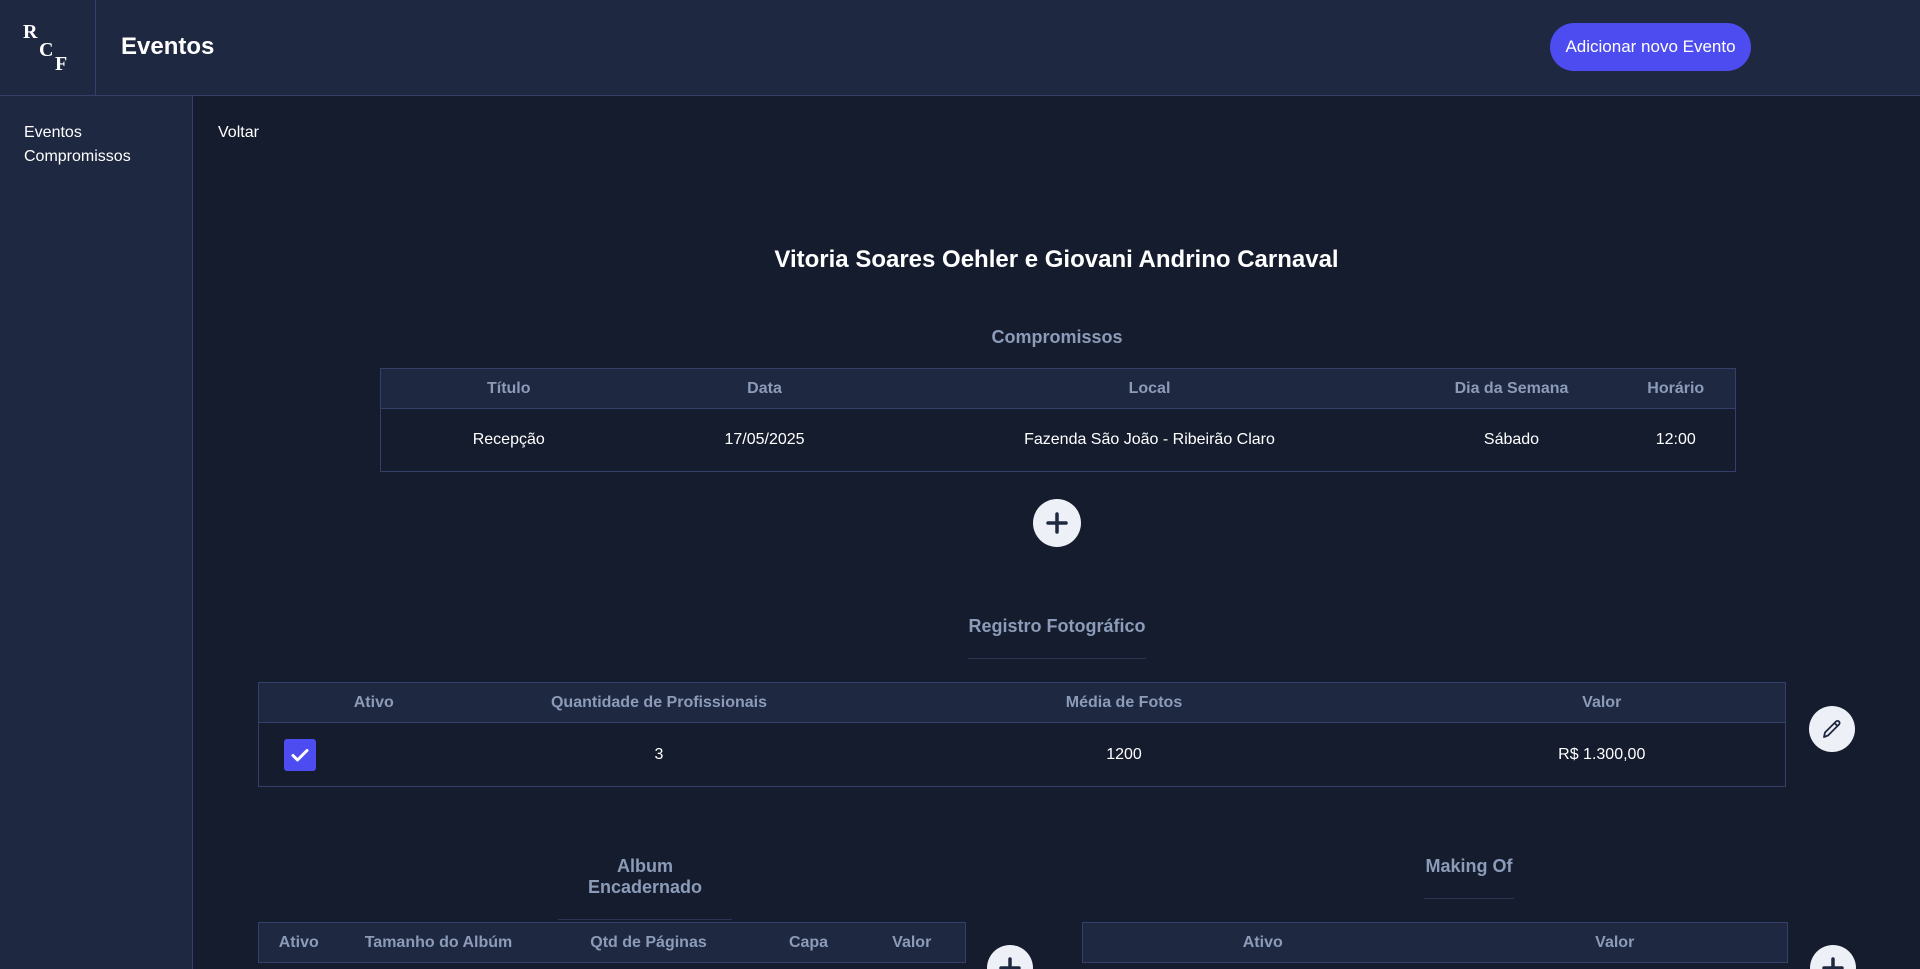  Describe the element at coordinates (1469, 877) in the screenshot. I see `making-of-section-title: Making Of` at that location.